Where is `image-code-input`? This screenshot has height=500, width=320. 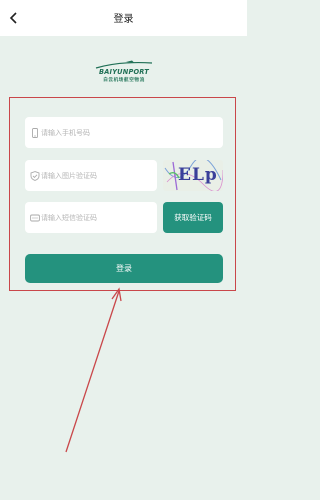
image-code-input is located at coordinates (97, 175).